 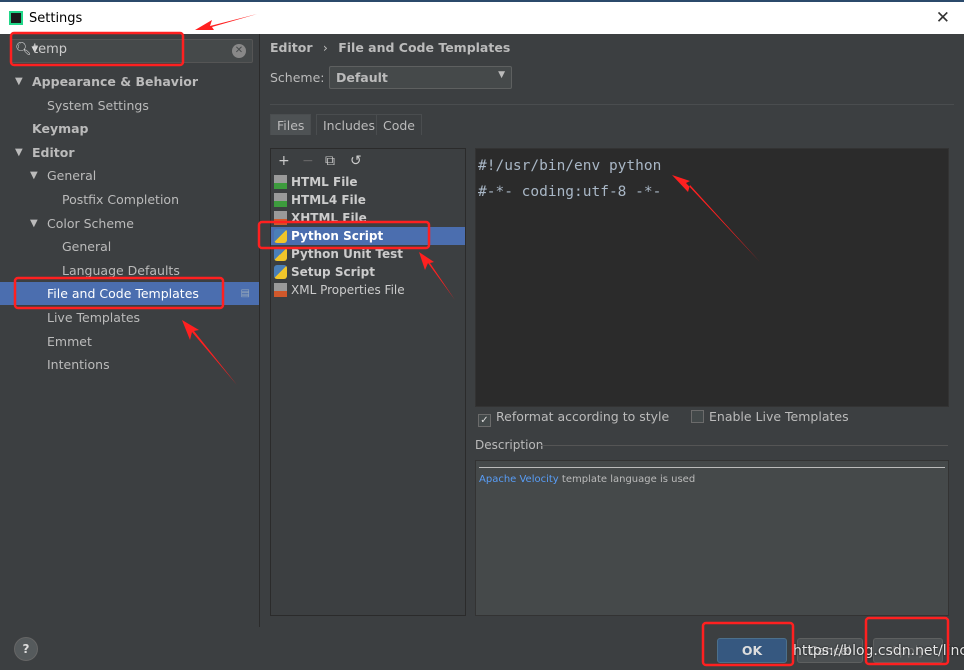 I want to click on breadcrumb-parent: Editor, so click(x=291, y=47).